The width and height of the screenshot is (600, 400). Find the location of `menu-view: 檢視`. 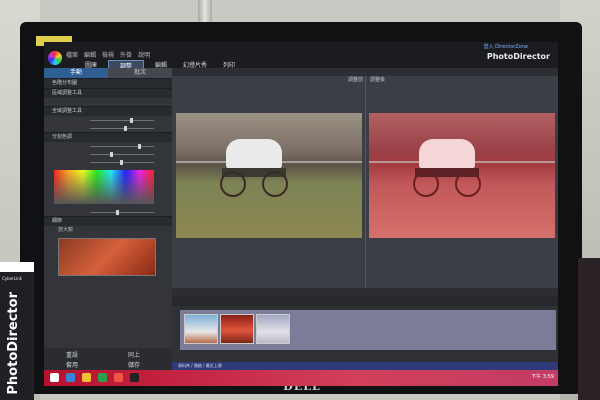

menu-view: 檢視 is located at coordinates (108, 54).